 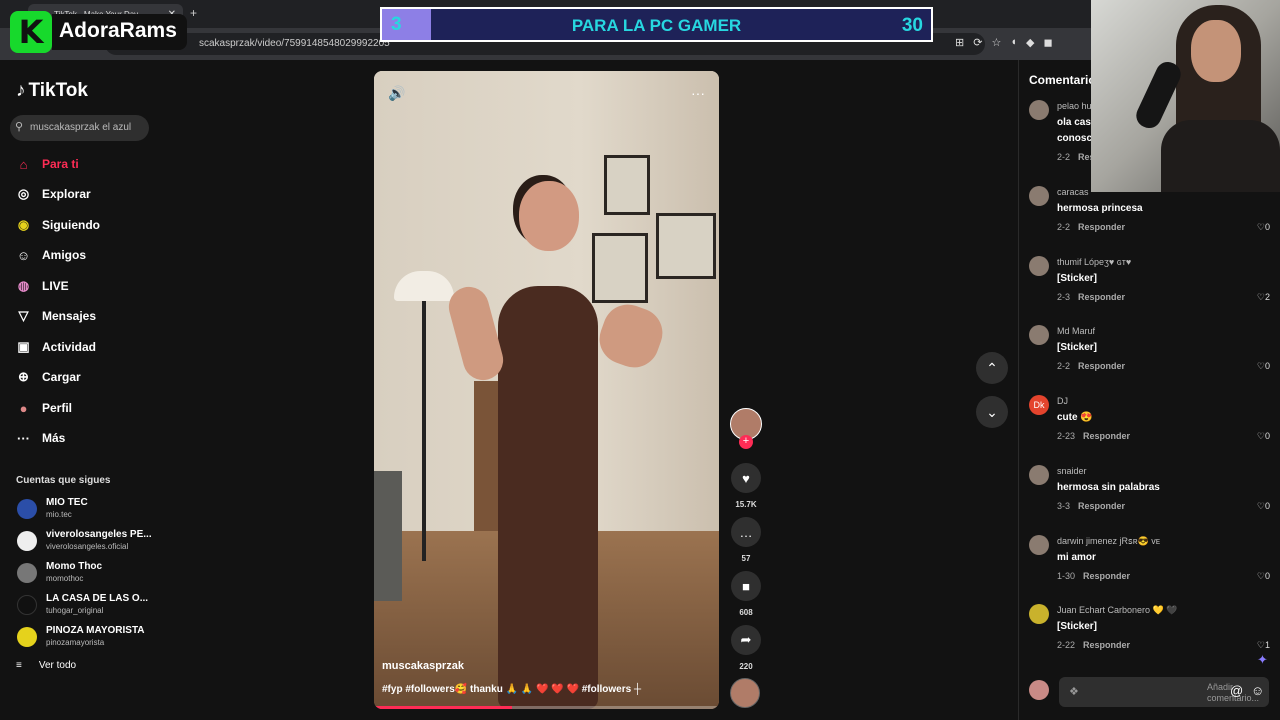 What do you see at coordinates (21, 90) in the screenshot?
I see `tiktok-note-icon: ♪` at bounding box center [21, 90].